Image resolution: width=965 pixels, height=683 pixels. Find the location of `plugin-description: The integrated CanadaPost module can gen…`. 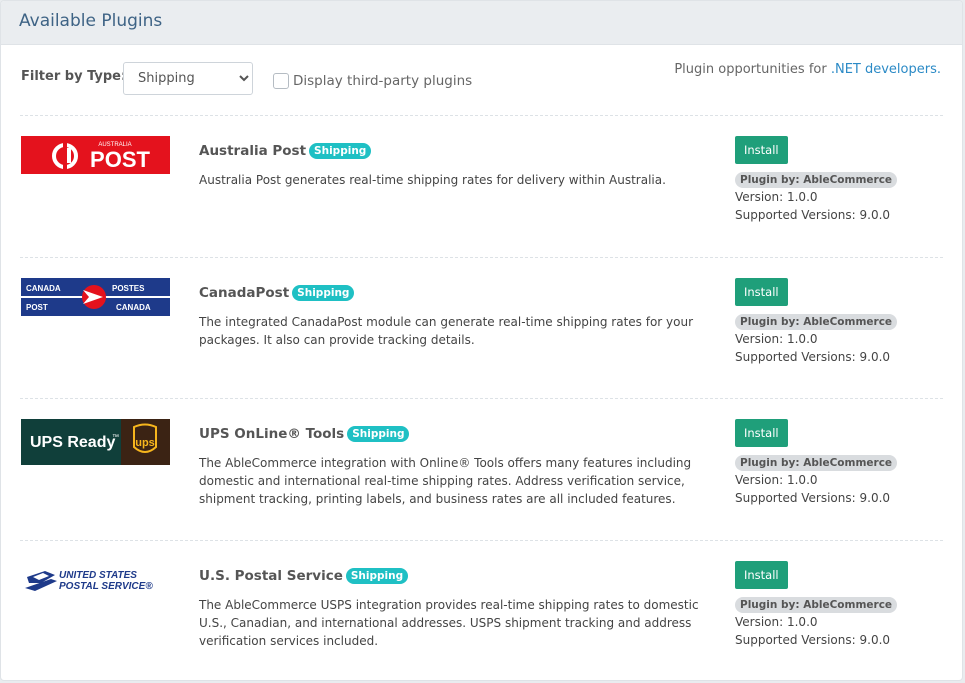

plugin-description: The integrated CanadaPost module can gen… is located at coordinates (446, 330).